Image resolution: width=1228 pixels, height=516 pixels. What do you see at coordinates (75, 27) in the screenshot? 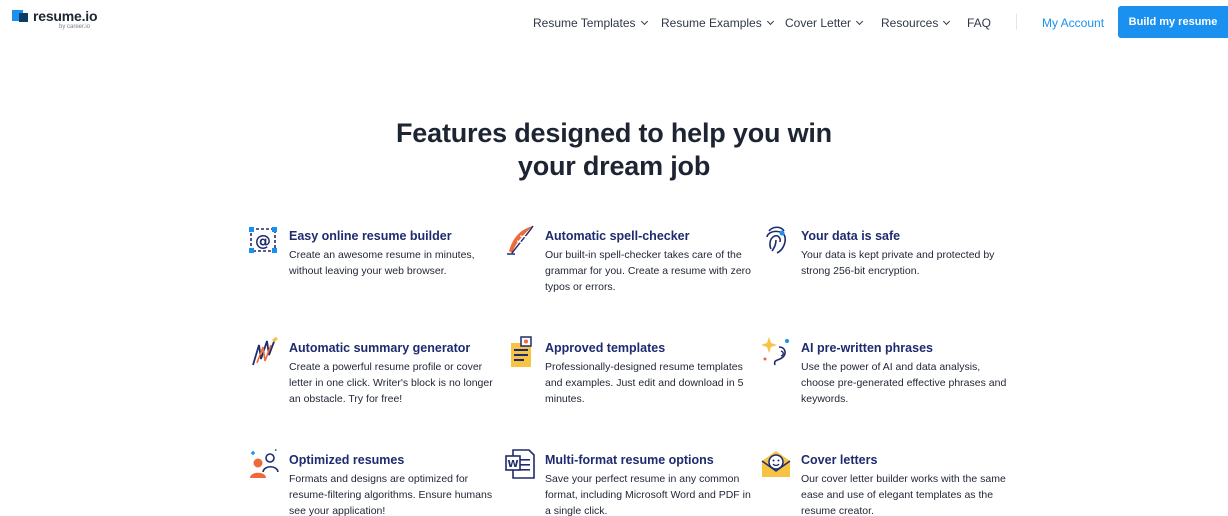
I see `logo-subtitle: by career.io` at bounding box center [75, 27].